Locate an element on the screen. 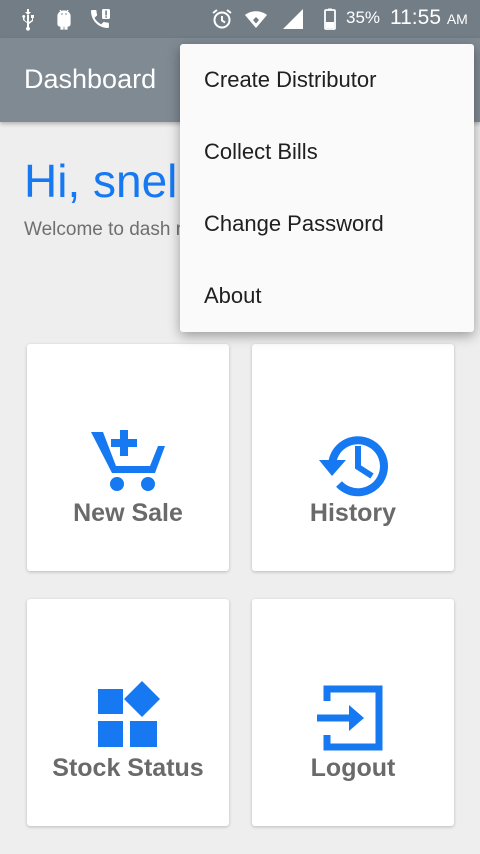 Image resolution: width=480 pixels, height=854 pixels. greeting-title: Hi, snel is located at coordinates (101, 181).